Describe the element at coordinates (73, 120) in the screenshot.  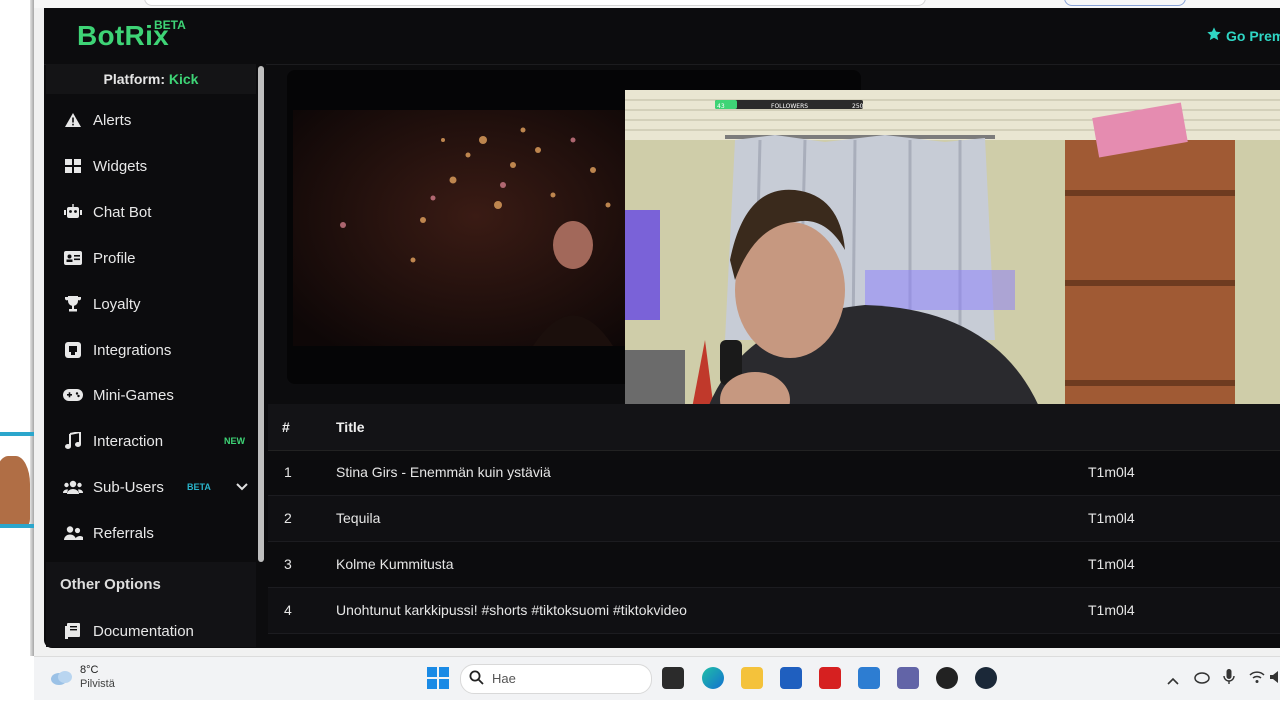
I see `warning-icon` at that location.